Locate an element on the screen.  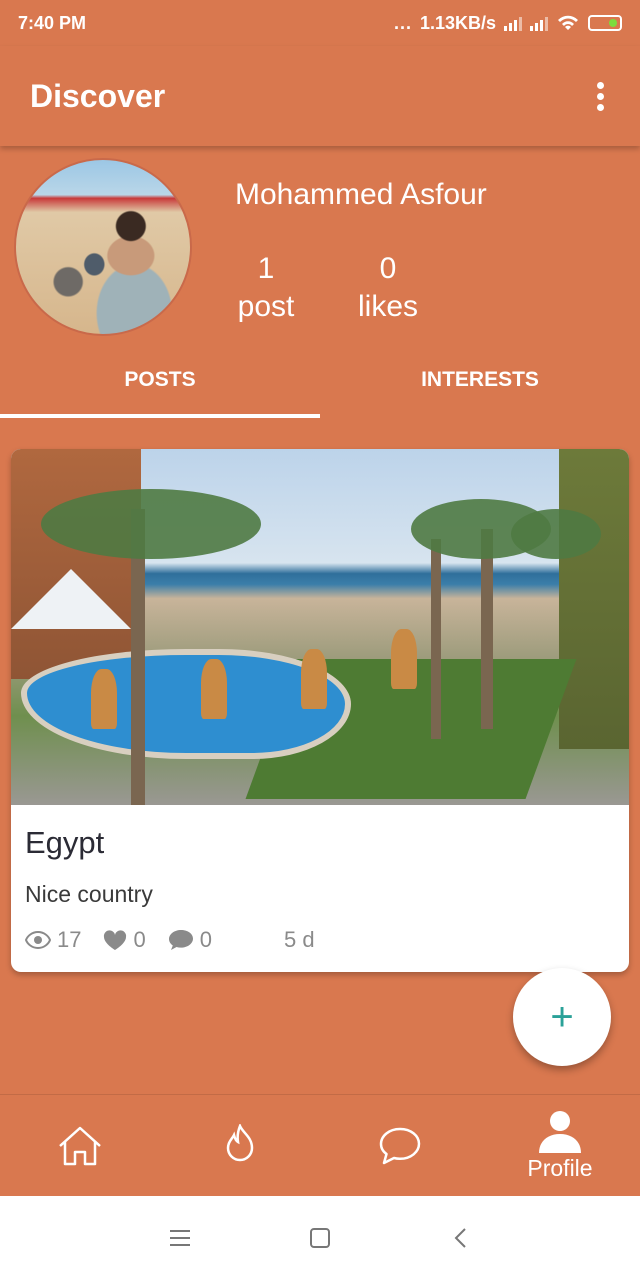
comment-icon is located at coordinates (180, 940).